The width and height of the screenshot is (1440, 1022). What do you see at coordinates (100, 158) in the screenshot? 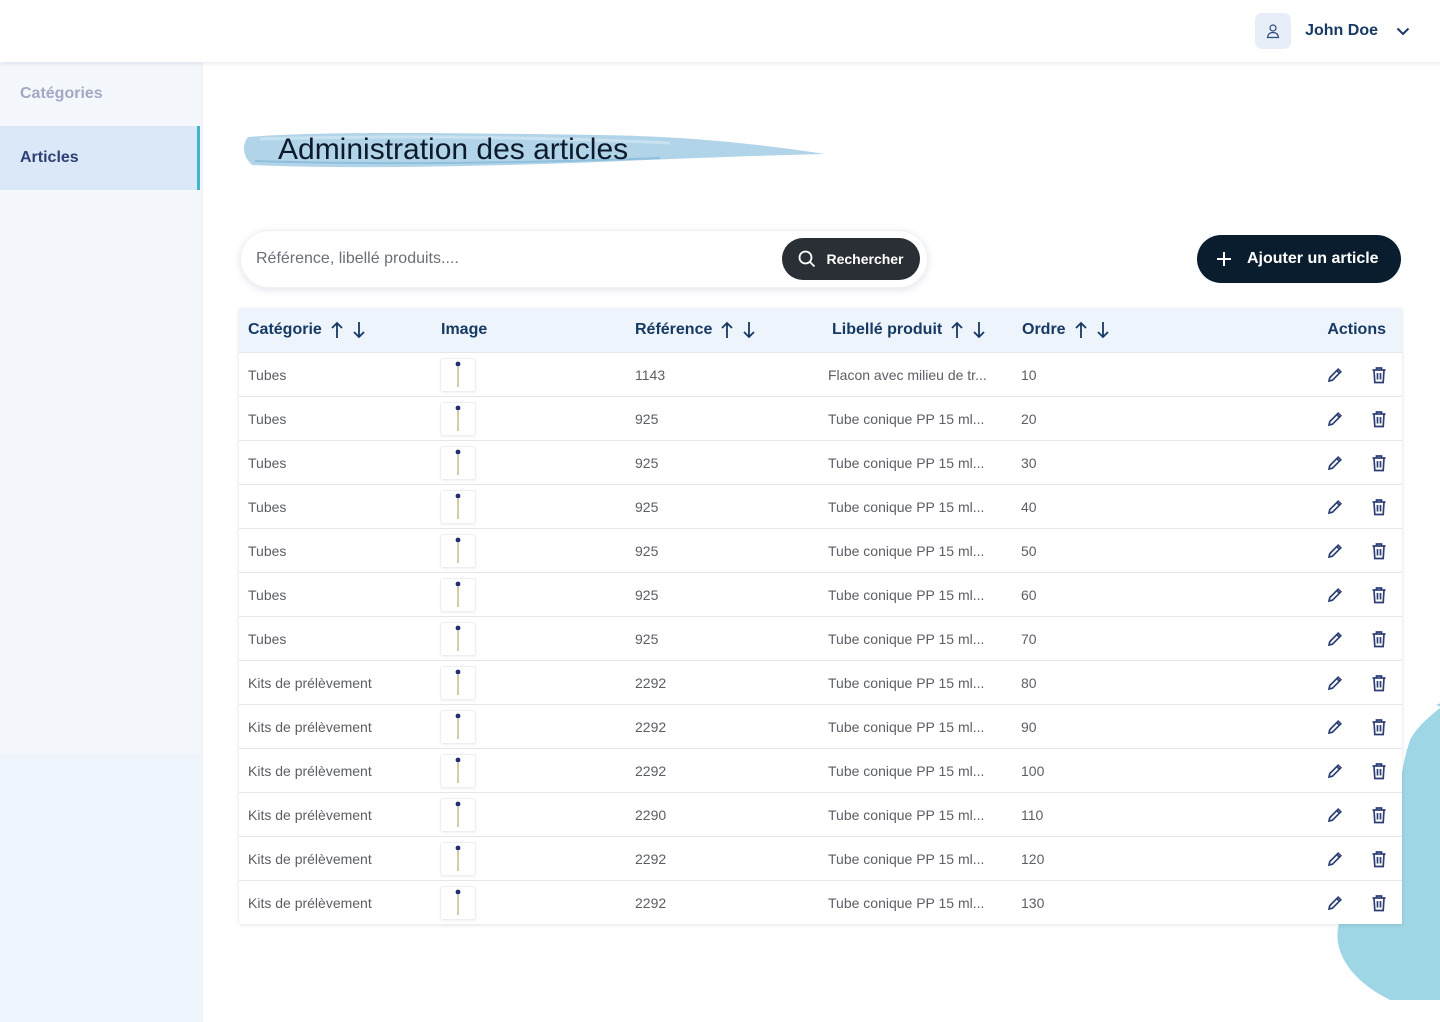
I see `sidebar-item-articles: Articles` at bounding box center [100, 158].